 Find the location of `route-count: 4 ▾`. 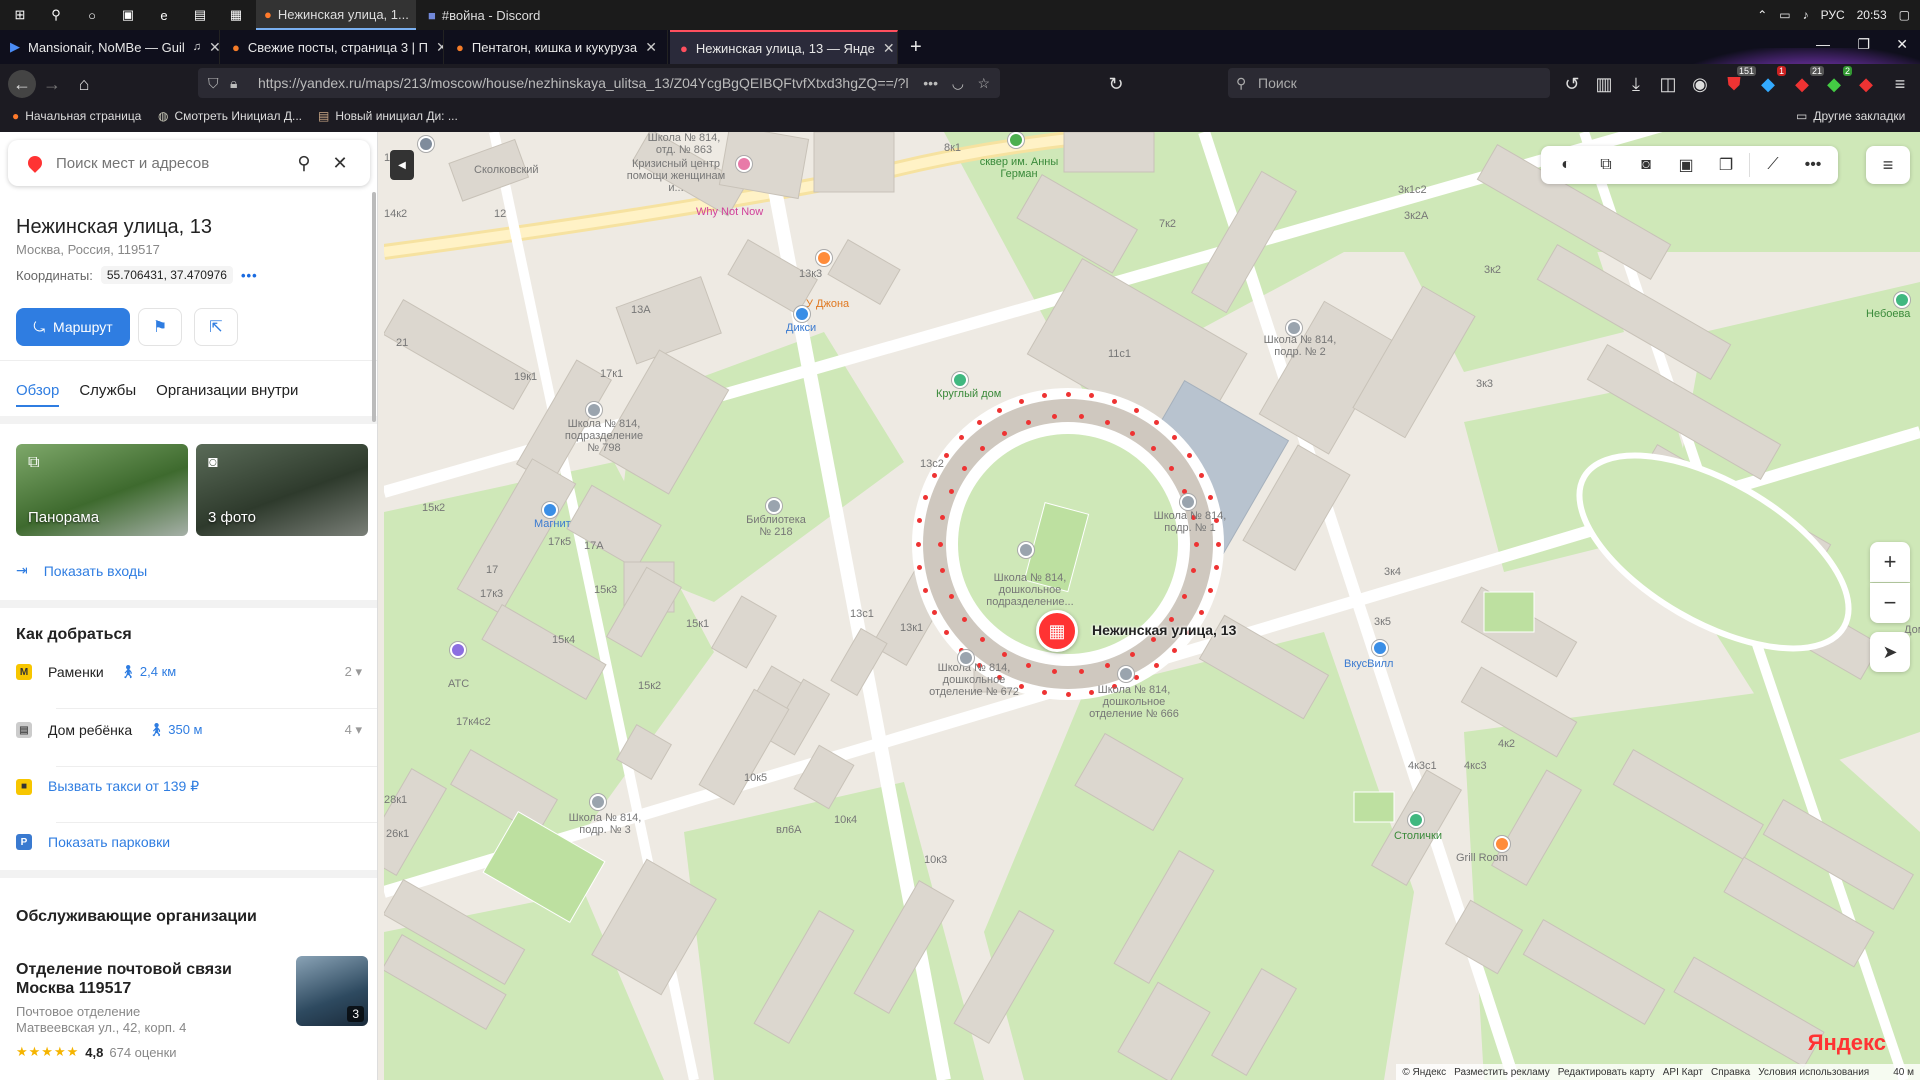

route-count: 4 ▾ is located at coordinates (353, 730).